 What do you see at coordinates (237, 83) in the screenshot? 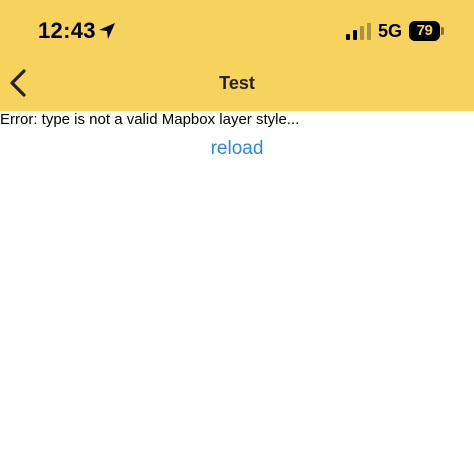
I see `page-title: Test` at bounding box center [237, 83].